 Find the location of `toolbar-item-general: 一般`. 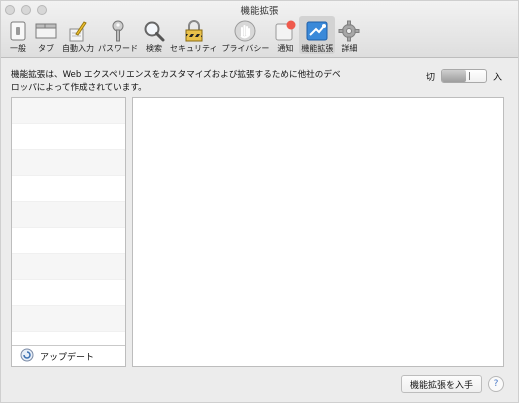

toolbar-item-general: 一般 is located at coordinates (18, 35).